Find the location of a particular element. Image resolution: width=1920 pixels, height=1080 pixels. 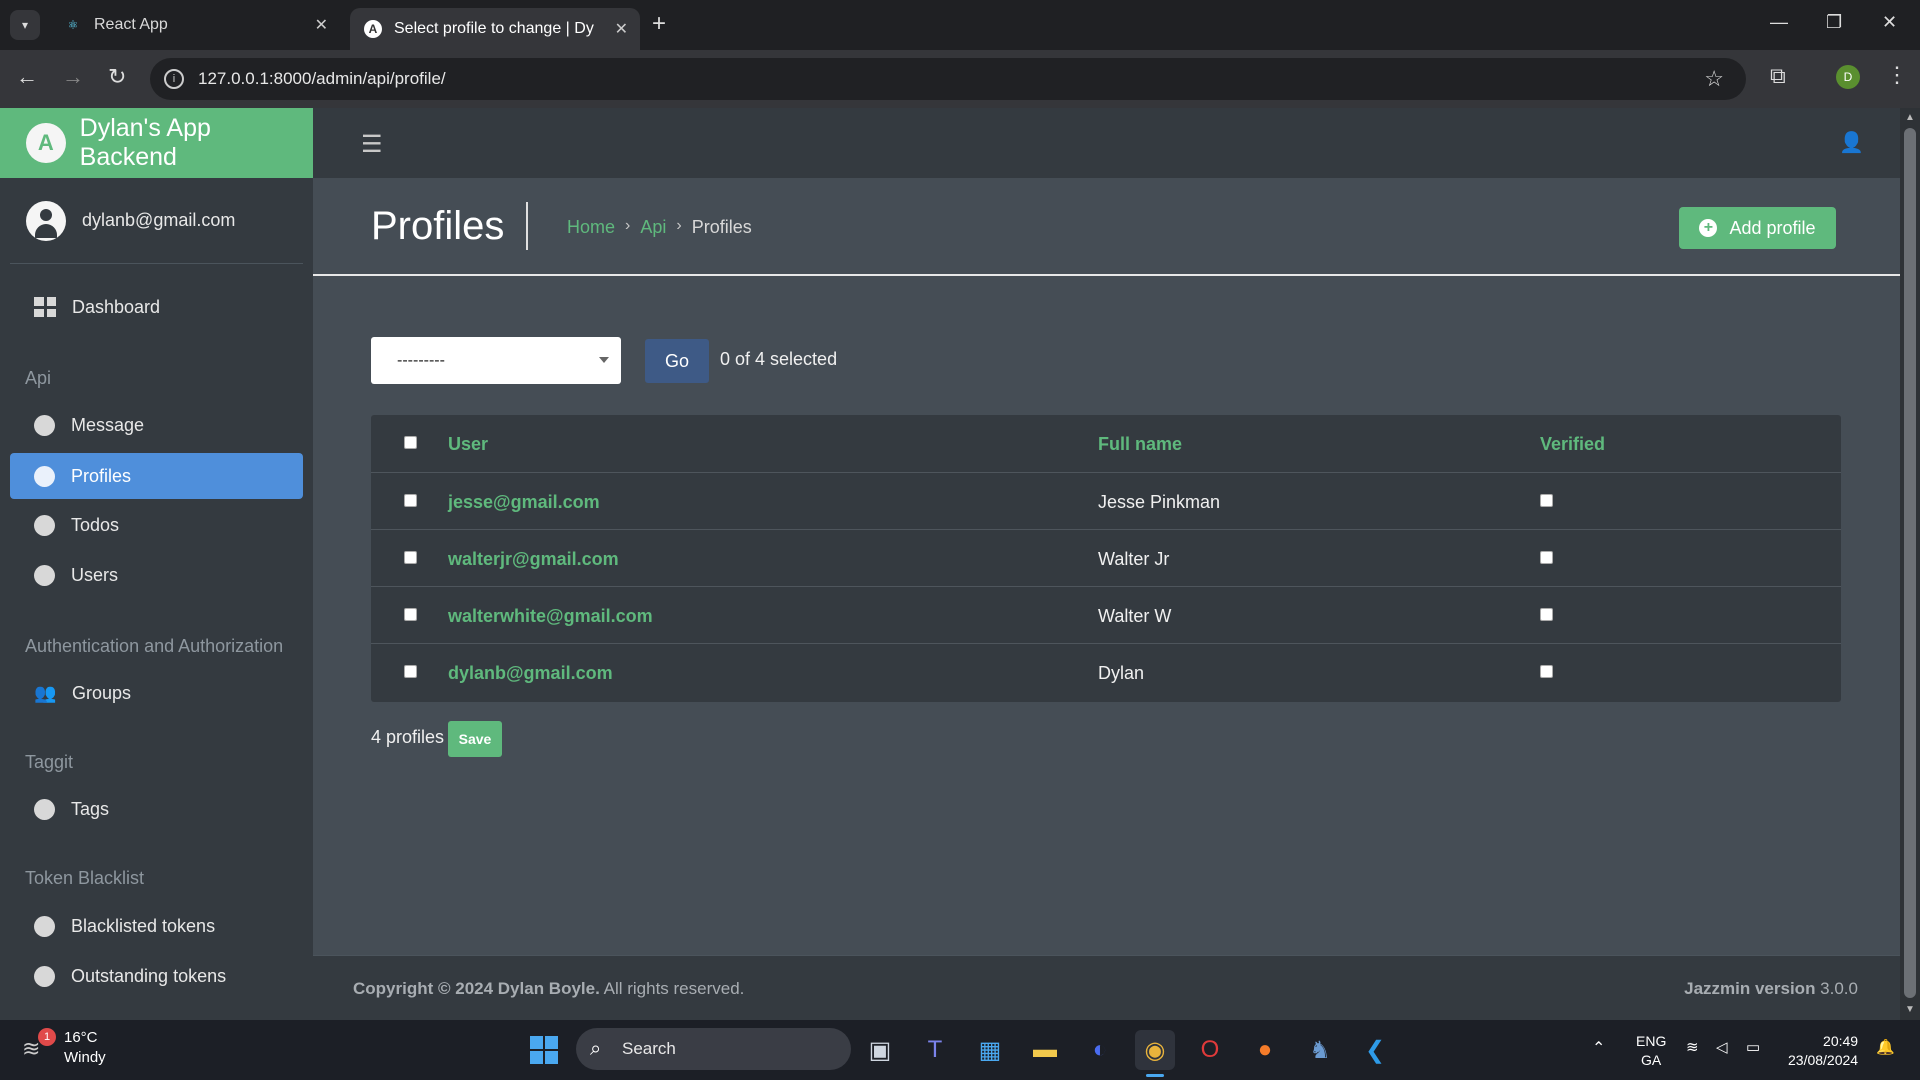

react-icon: ⚛ is located at coordinates (73, 25).